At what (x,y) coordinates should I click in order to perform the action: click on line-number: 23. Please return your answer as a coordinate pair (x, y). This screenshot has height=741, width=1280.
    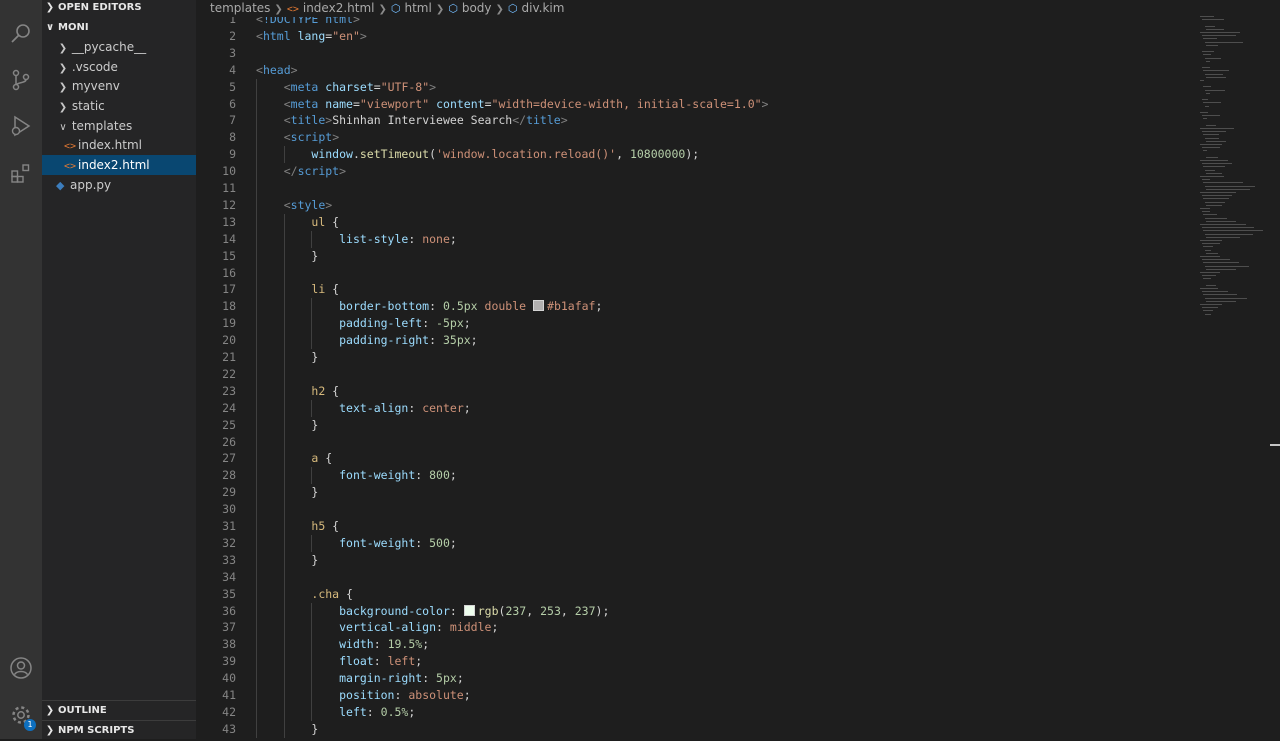
    Looking at the image, I should click on (229, 390).